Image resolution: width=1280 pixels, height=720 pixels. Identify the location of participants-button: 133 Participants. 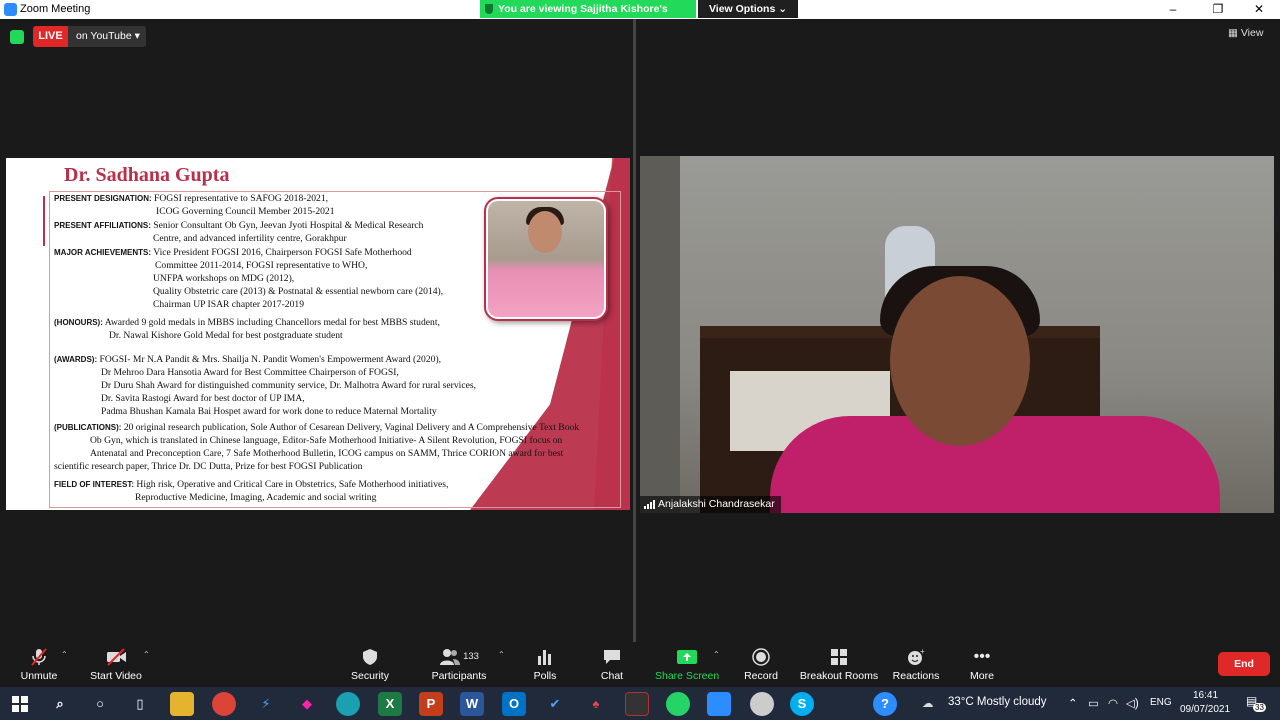
(459, 664).